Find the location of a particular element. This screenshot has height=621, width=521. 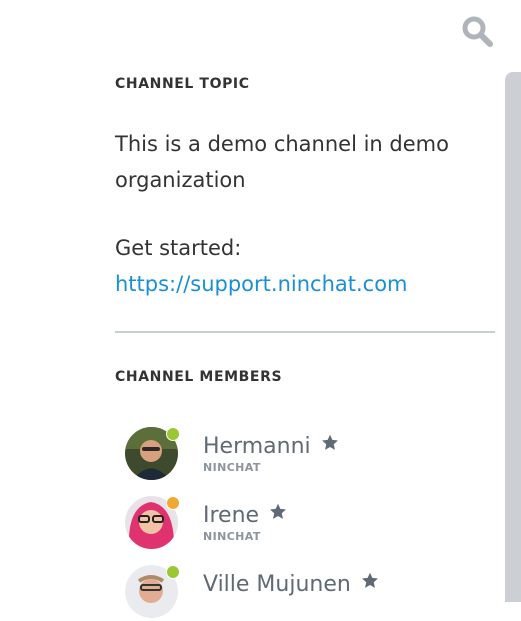

member-name: Hermanni is located at coordinates (257, 446).